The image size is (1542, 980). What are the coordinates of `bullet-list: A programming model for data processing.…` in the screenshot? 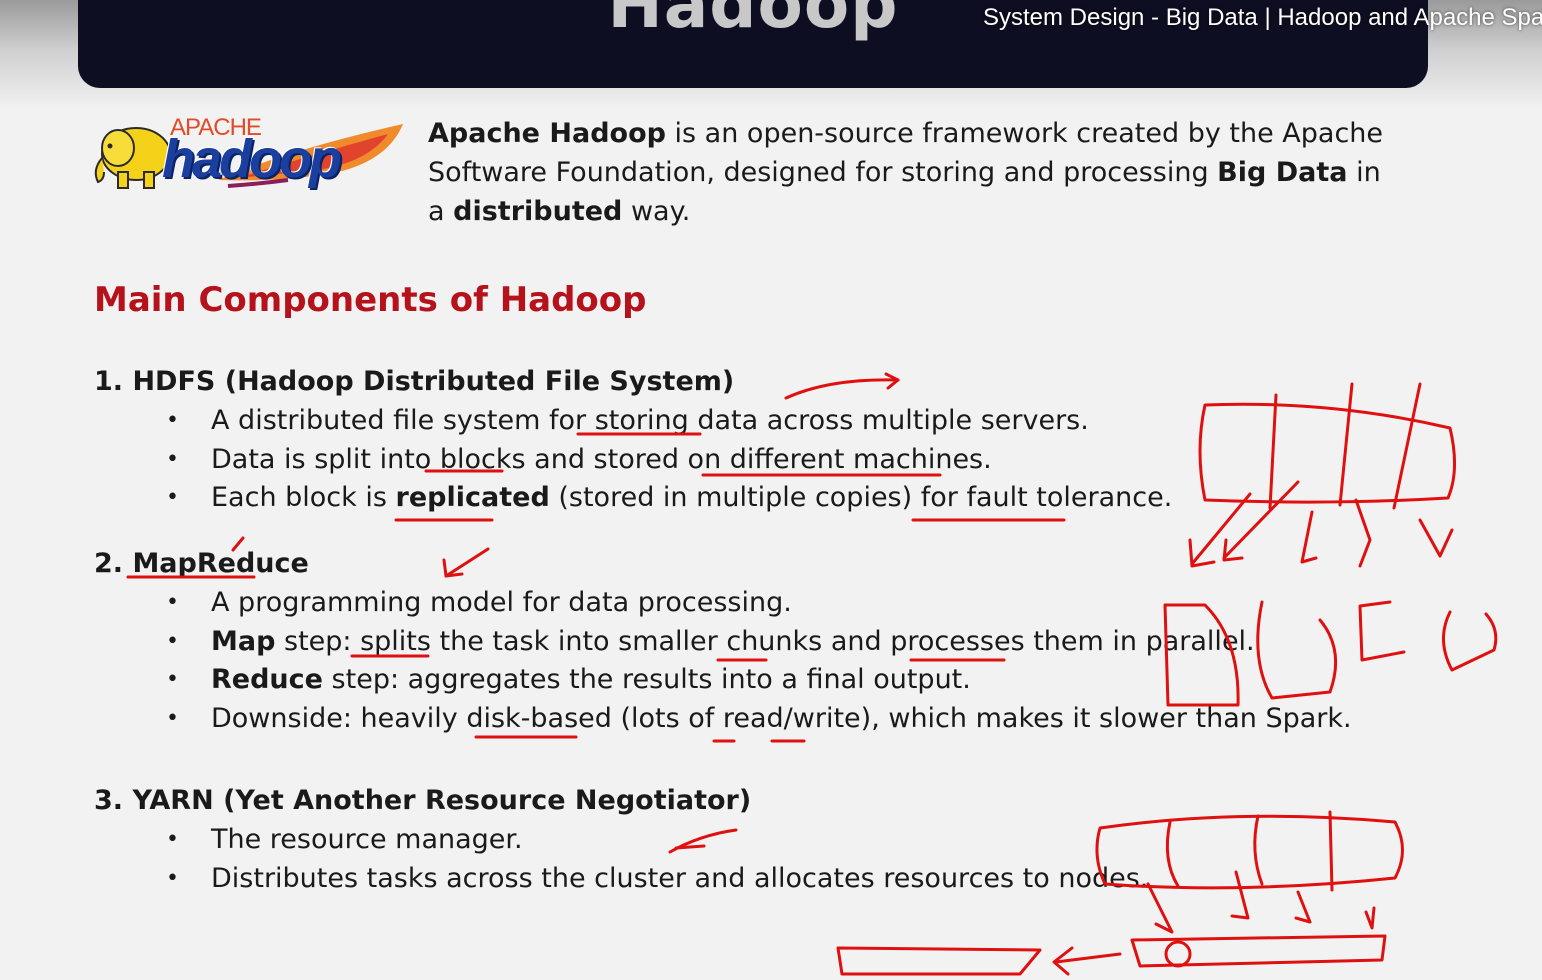 It's located at (723, 661).